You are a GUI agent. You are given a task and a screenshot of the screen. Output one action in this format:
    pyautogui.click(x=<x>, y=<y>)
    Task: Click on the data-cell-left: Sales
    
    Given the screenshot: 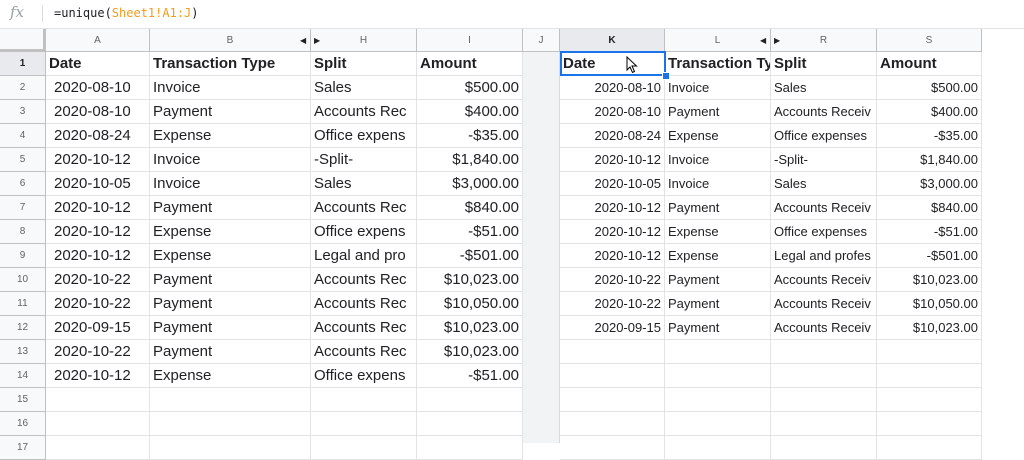 What is the action you would take?
    pyautogui.click(x=364, y=88)
    